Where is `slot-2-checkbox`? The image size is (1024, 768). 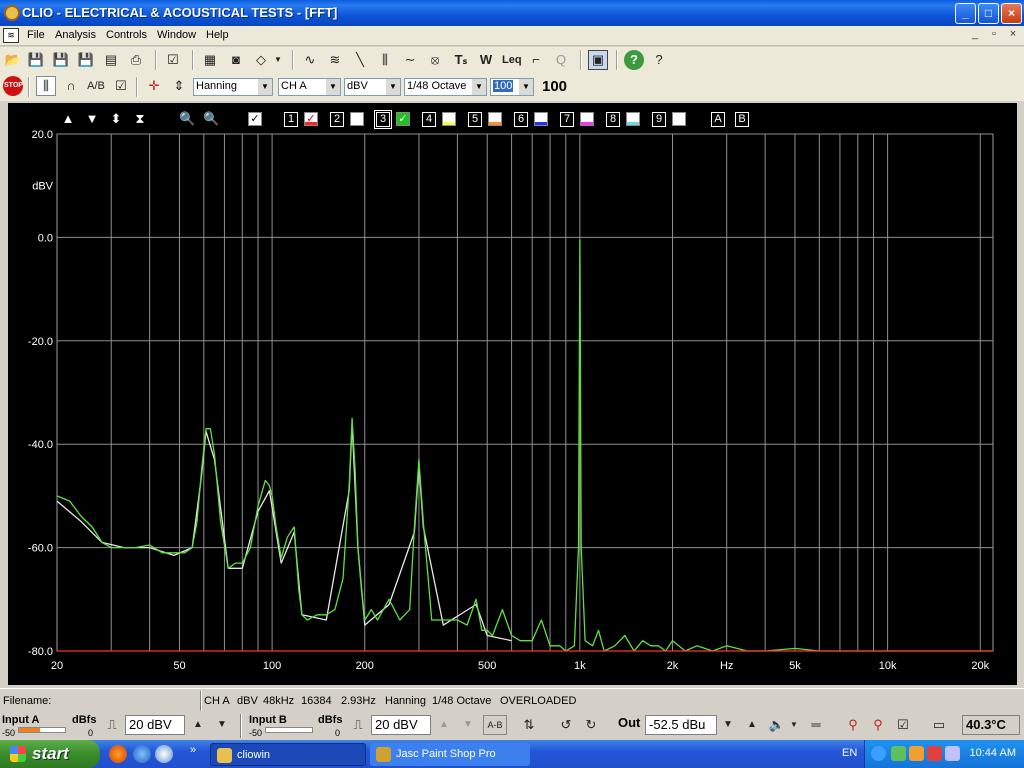 slot-2-checkbox is located at coordinates (357, 119).